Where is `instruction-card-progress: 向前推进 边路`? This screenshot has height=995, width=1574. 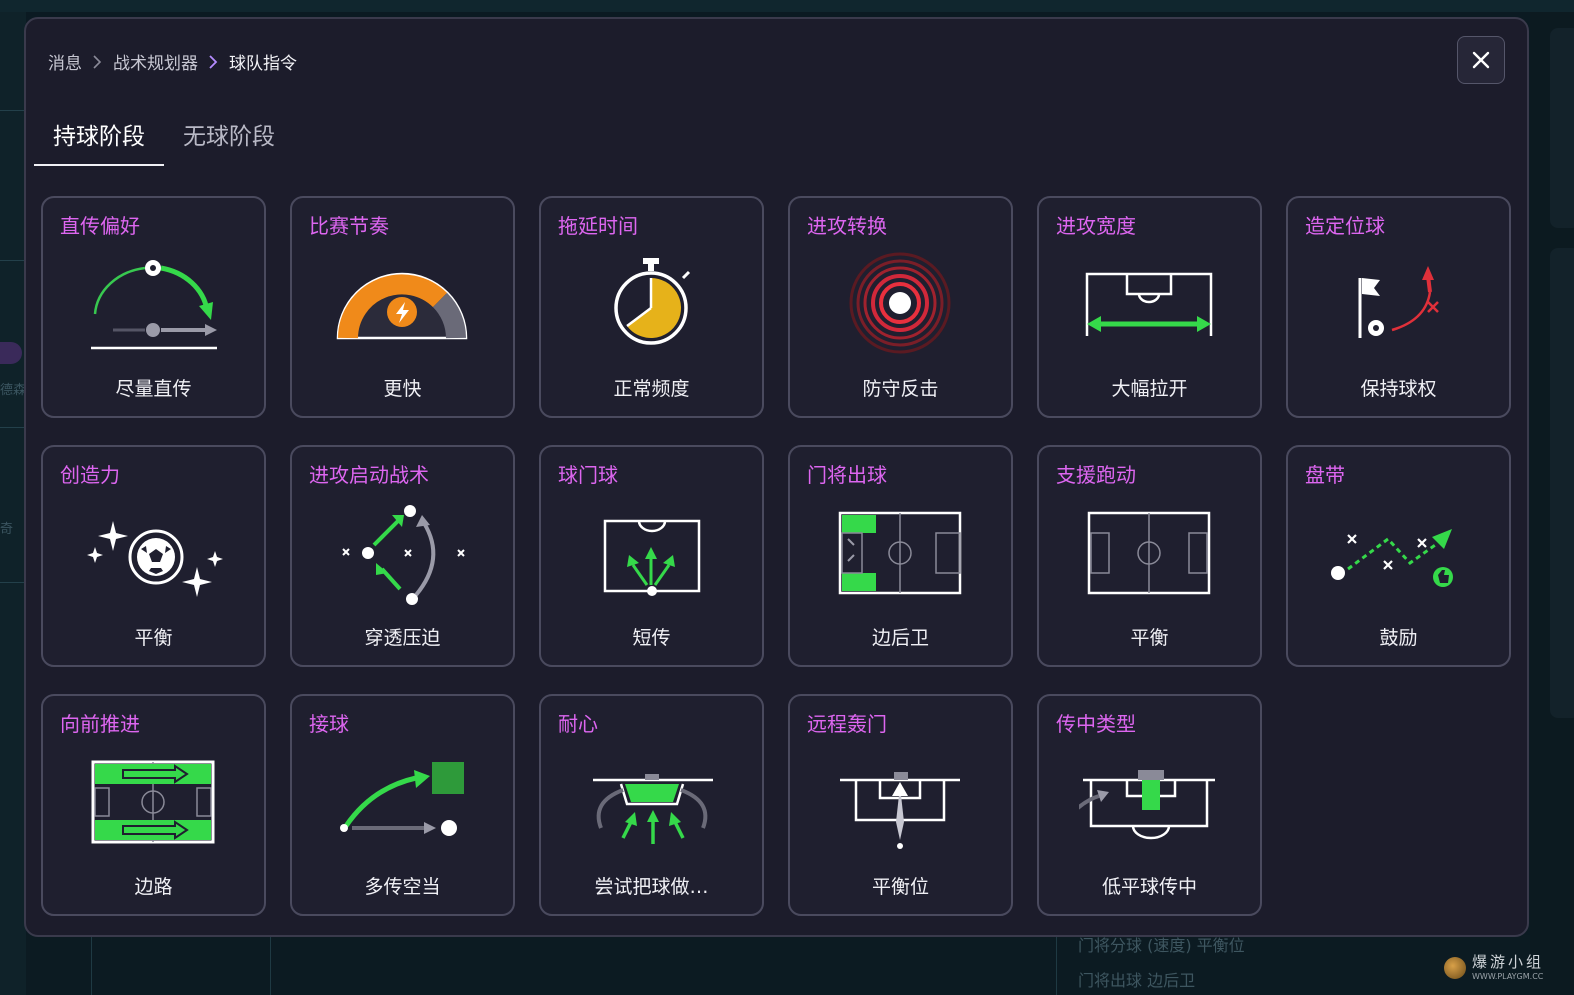 instruction-card-progress: 向前推进 边路 is located at coordinates (153, 805).